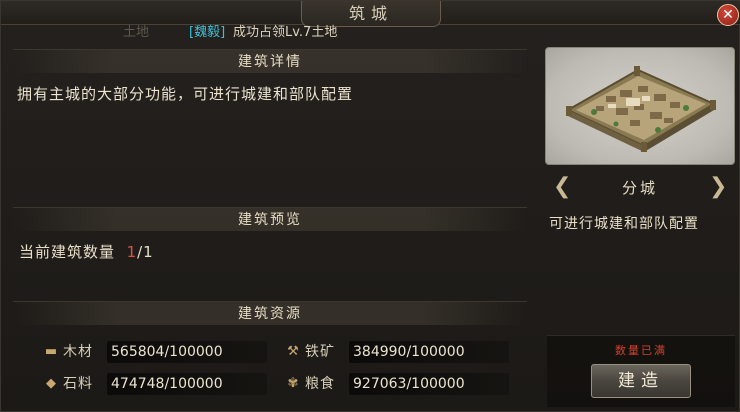 The height and width of the screenshot is (412, 740). What do you see at coordinates (429, 384) in the screenshot?
I see `resource-value: 927063/100000` at bounding box center [429, 384].